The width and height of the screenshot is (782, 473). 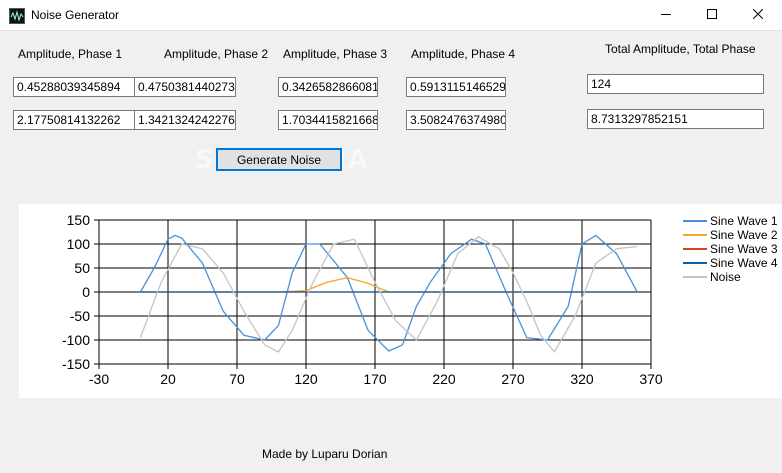 I want to click on footer-credit: Made by Luparu Dorian, so click(x=325, y=454).